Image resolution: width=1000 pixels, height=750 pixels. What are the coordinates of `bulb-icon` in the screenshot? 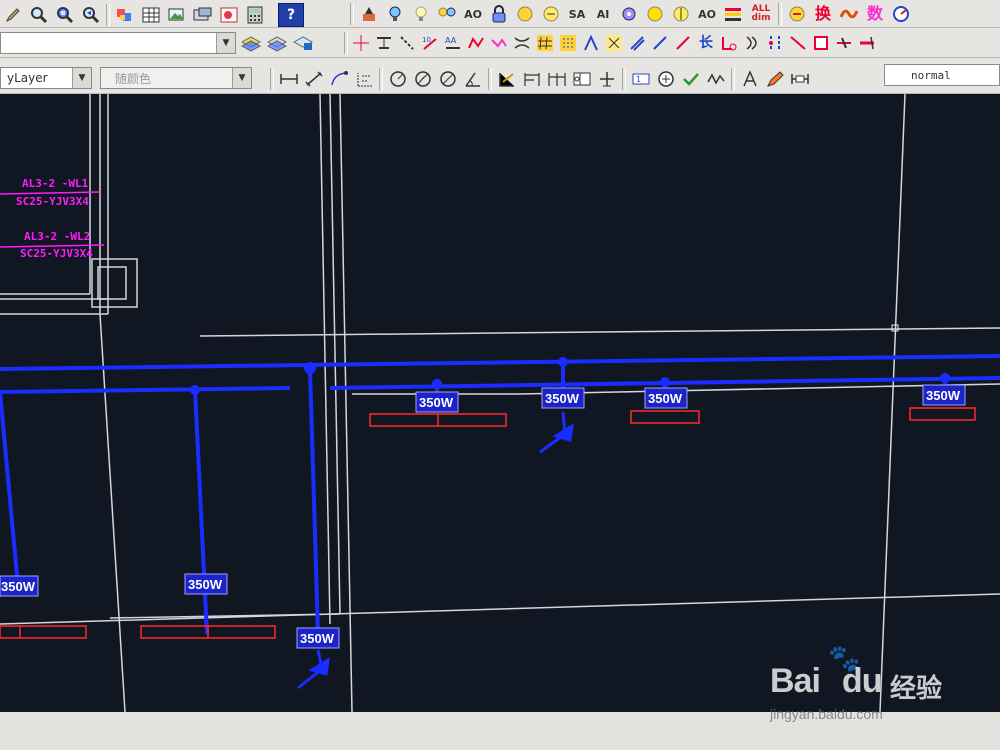 It's located at (395, 14).